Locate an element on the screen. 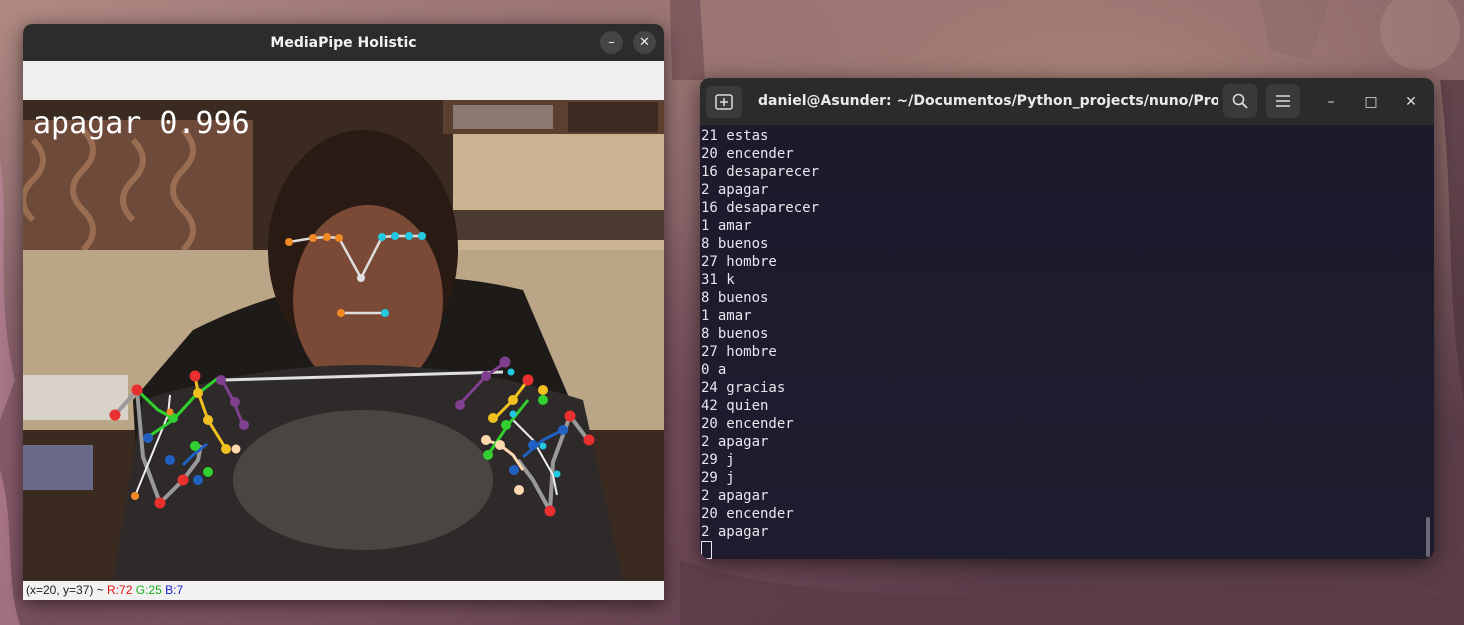  terminal-close-button: ✕ is located at coordinates (1411, 102).